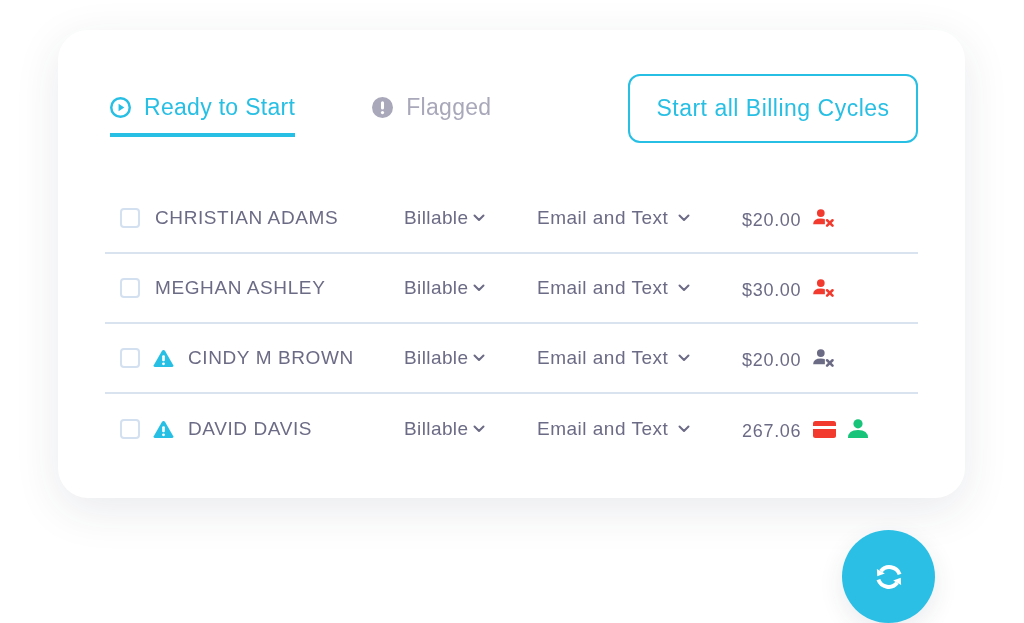 The height and width of the screenshot is (623, 1024). What do you see at coordinates (271, 357) in the screenshot?
I see `client-name: CINDY M BROWN` at bounding box center [271, 357].